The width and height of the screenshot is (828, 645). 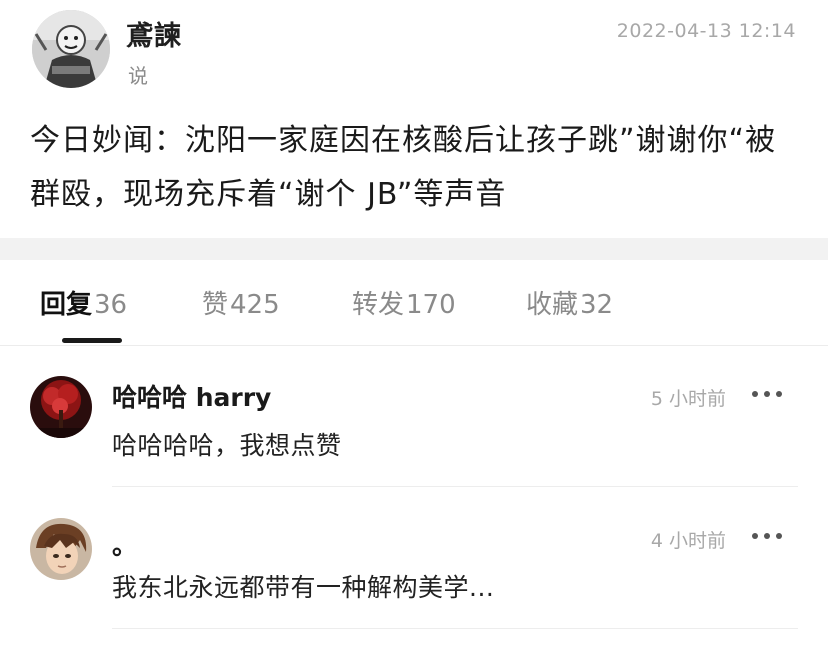 What do you see at coordinates (431, 305) in the screenshot?
I see `tab-count: 170` at bounding box center [431, 305].